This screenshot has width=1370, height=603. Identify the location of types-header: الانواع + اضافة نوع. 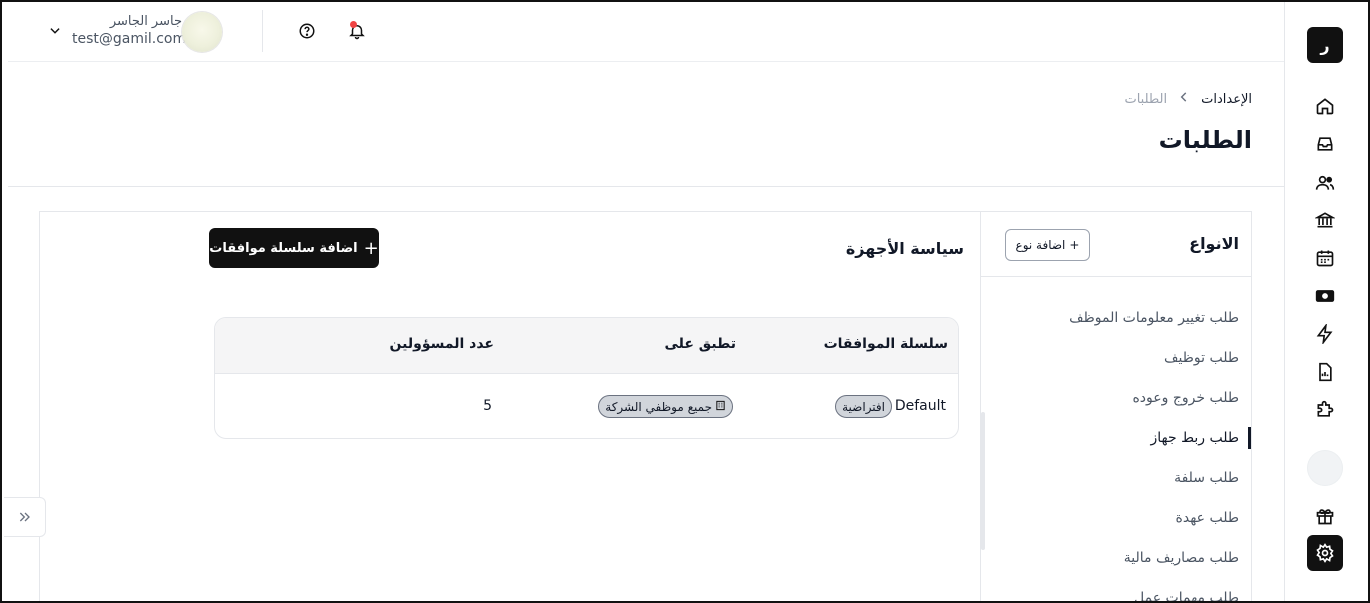
(1116, 244).